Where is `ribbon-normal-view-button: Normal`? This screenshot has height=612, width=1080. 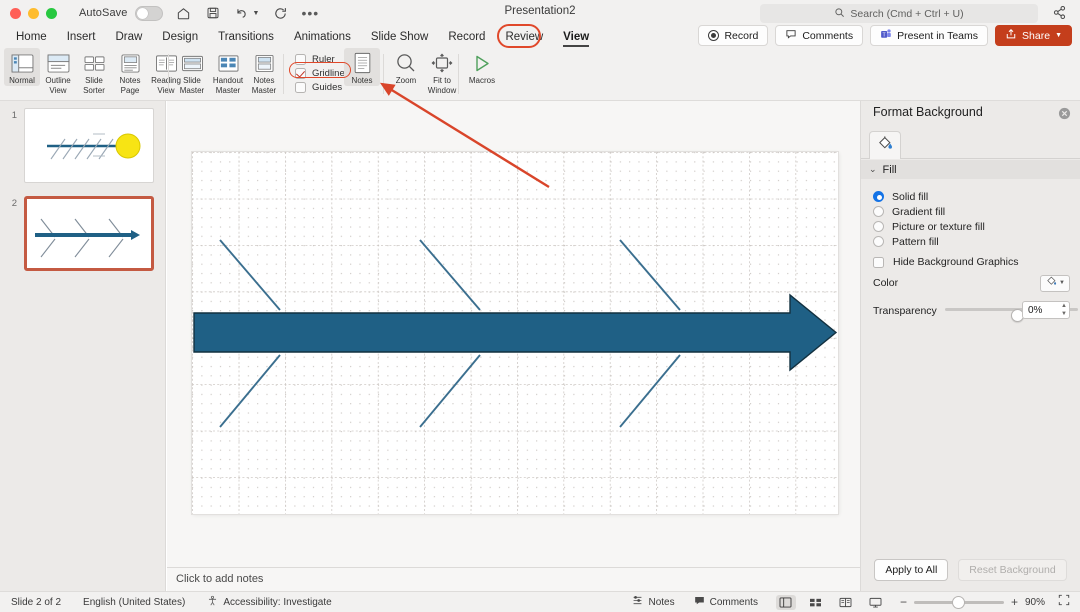 ribbon-normal-view-button: Normal is located at coordinates (22, 67).